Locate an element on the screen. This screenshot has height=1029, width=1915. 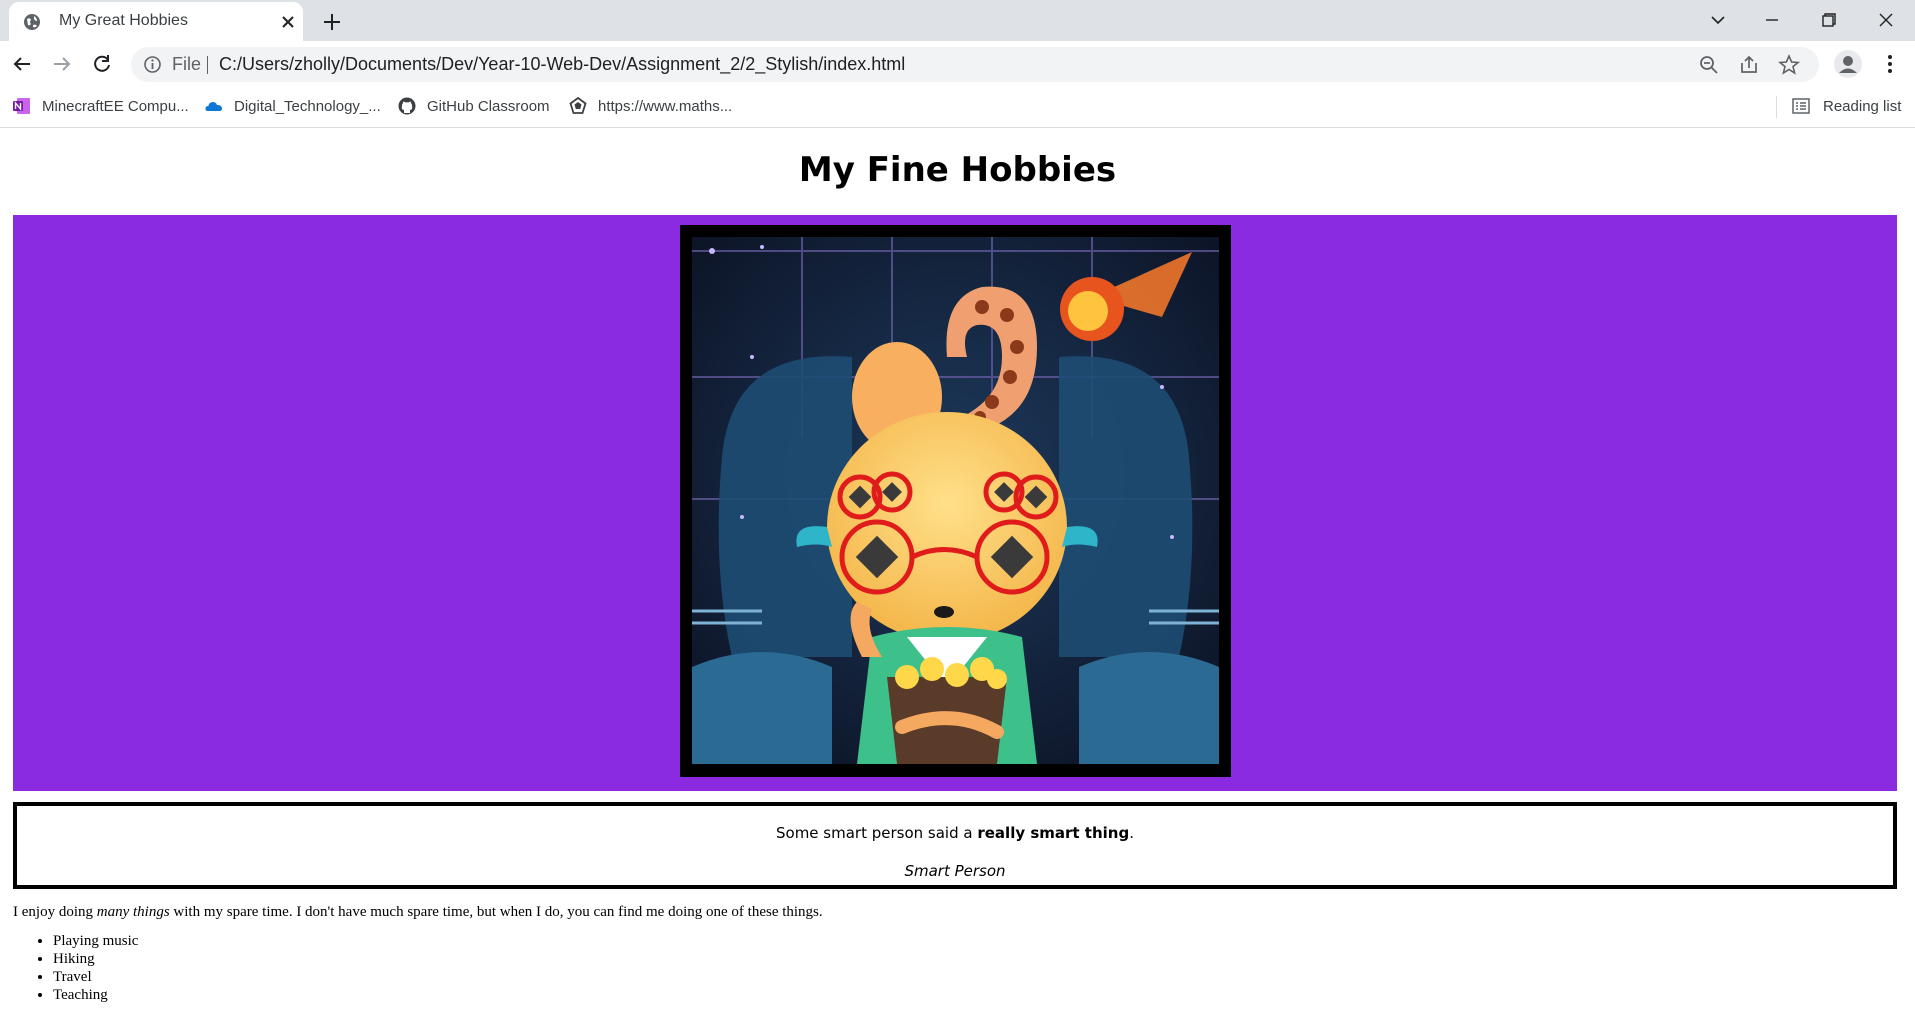
person-icon is located at coordinates (1848, 64).